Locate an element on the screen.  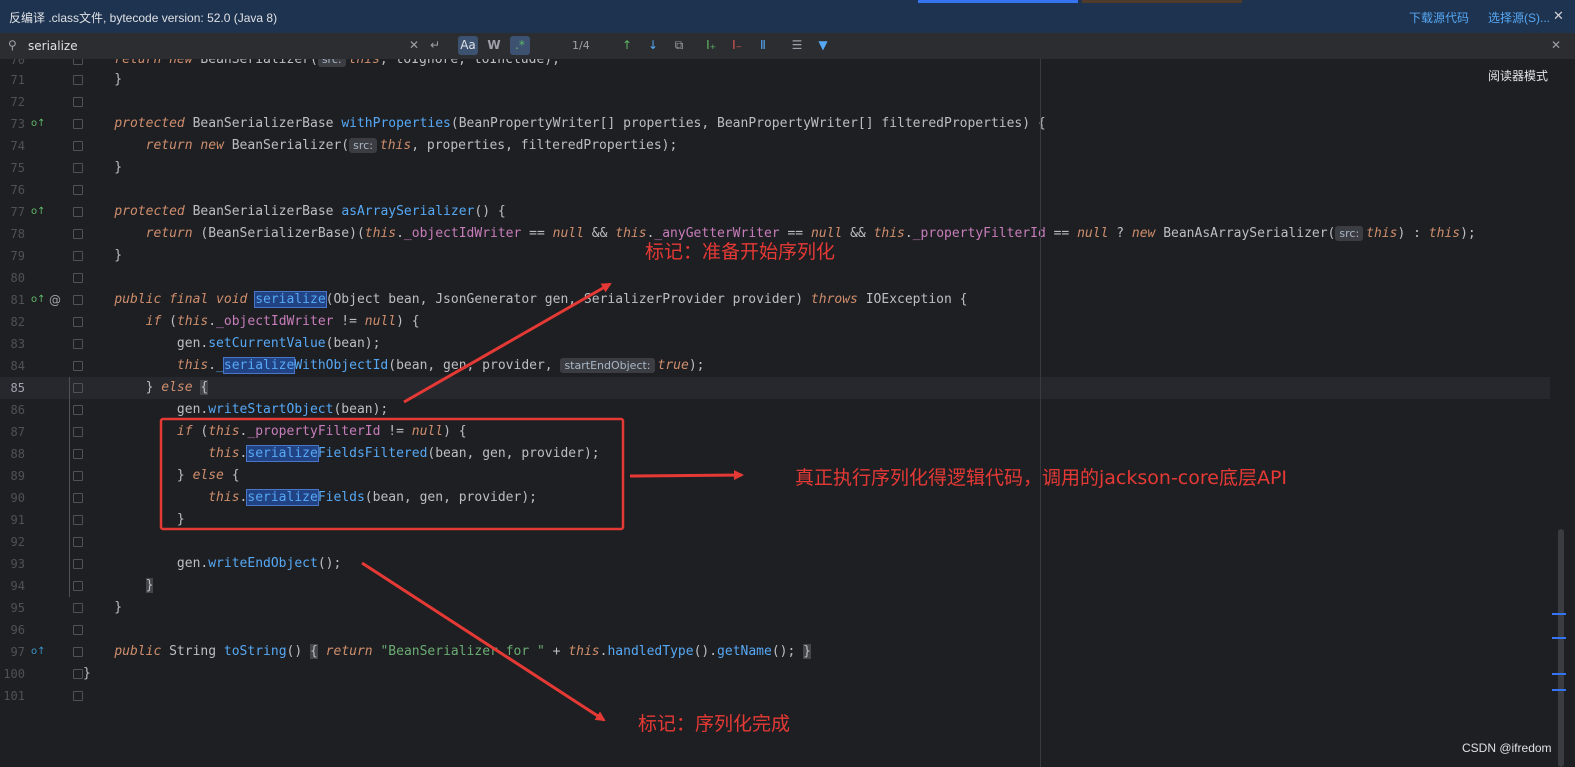
arrow-end is located at coordinates (483, 641).